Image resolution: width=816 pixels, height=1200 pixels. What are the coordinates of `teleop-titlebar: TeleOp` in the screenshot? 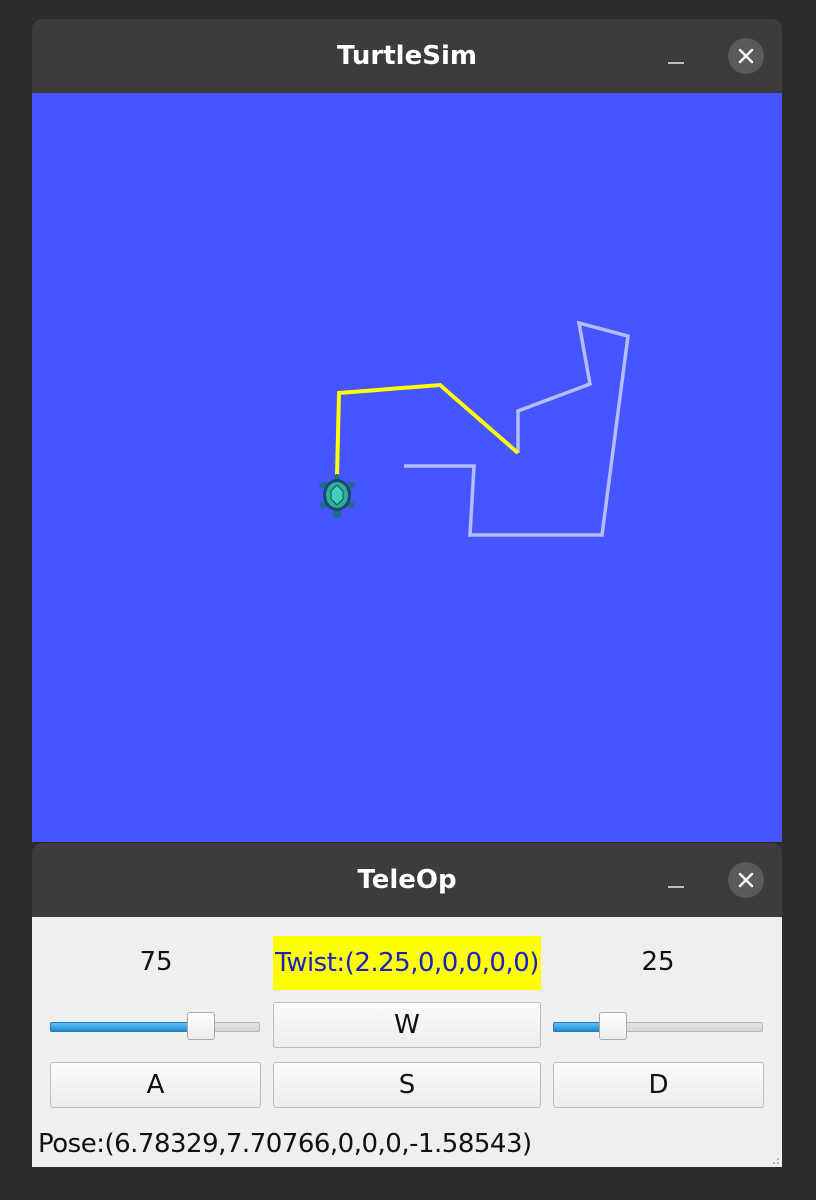 It's located at (407, 880).